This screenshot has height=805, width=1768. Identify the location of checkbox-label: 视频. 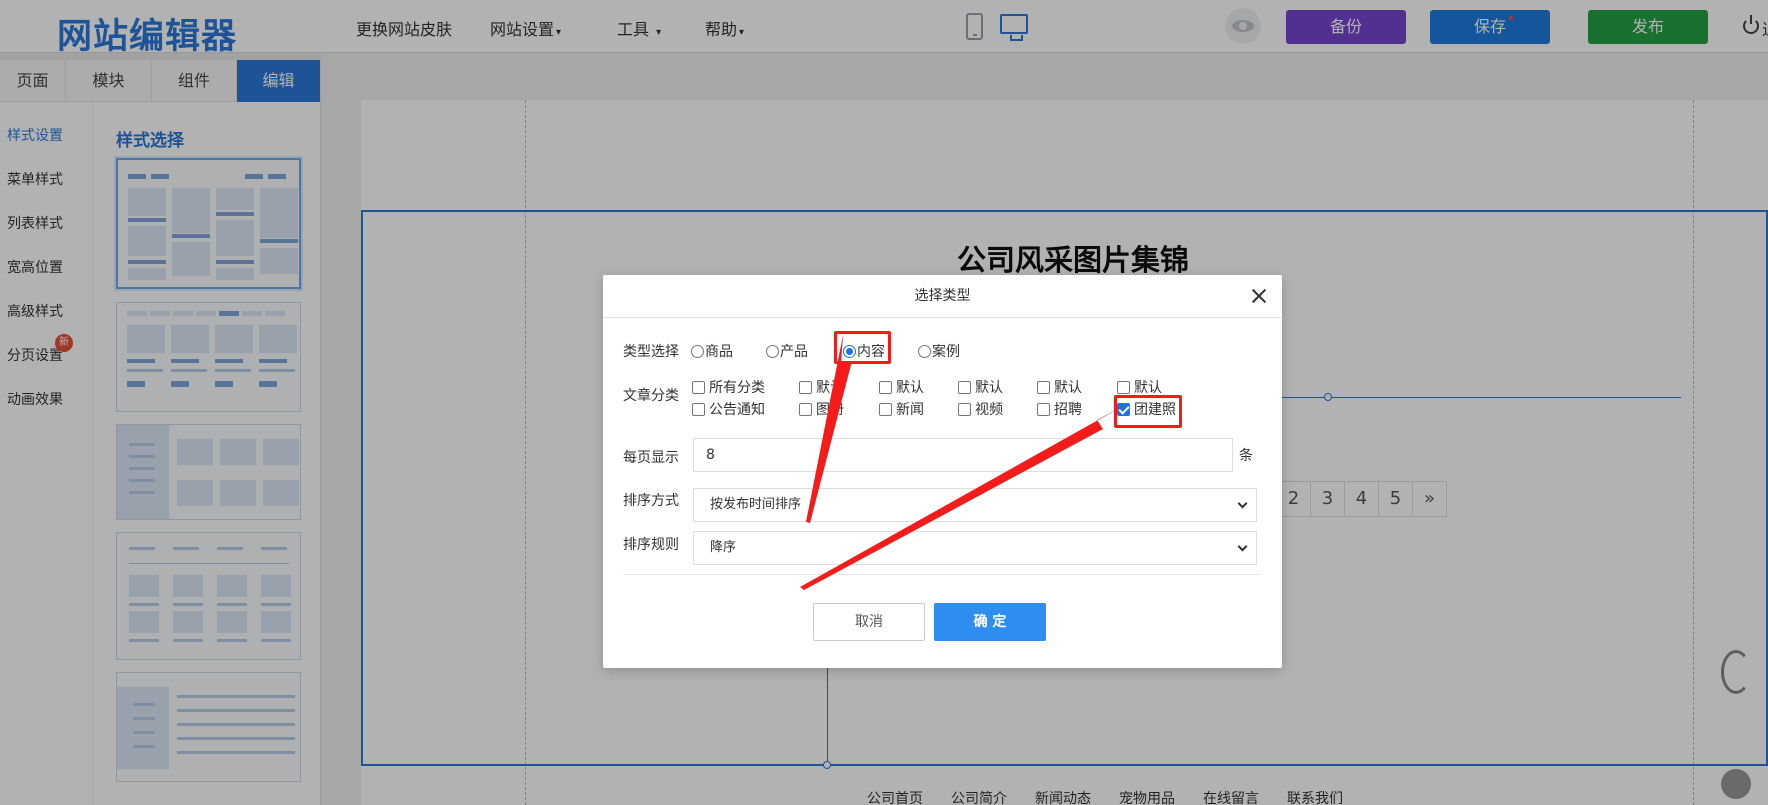
(989, 410).